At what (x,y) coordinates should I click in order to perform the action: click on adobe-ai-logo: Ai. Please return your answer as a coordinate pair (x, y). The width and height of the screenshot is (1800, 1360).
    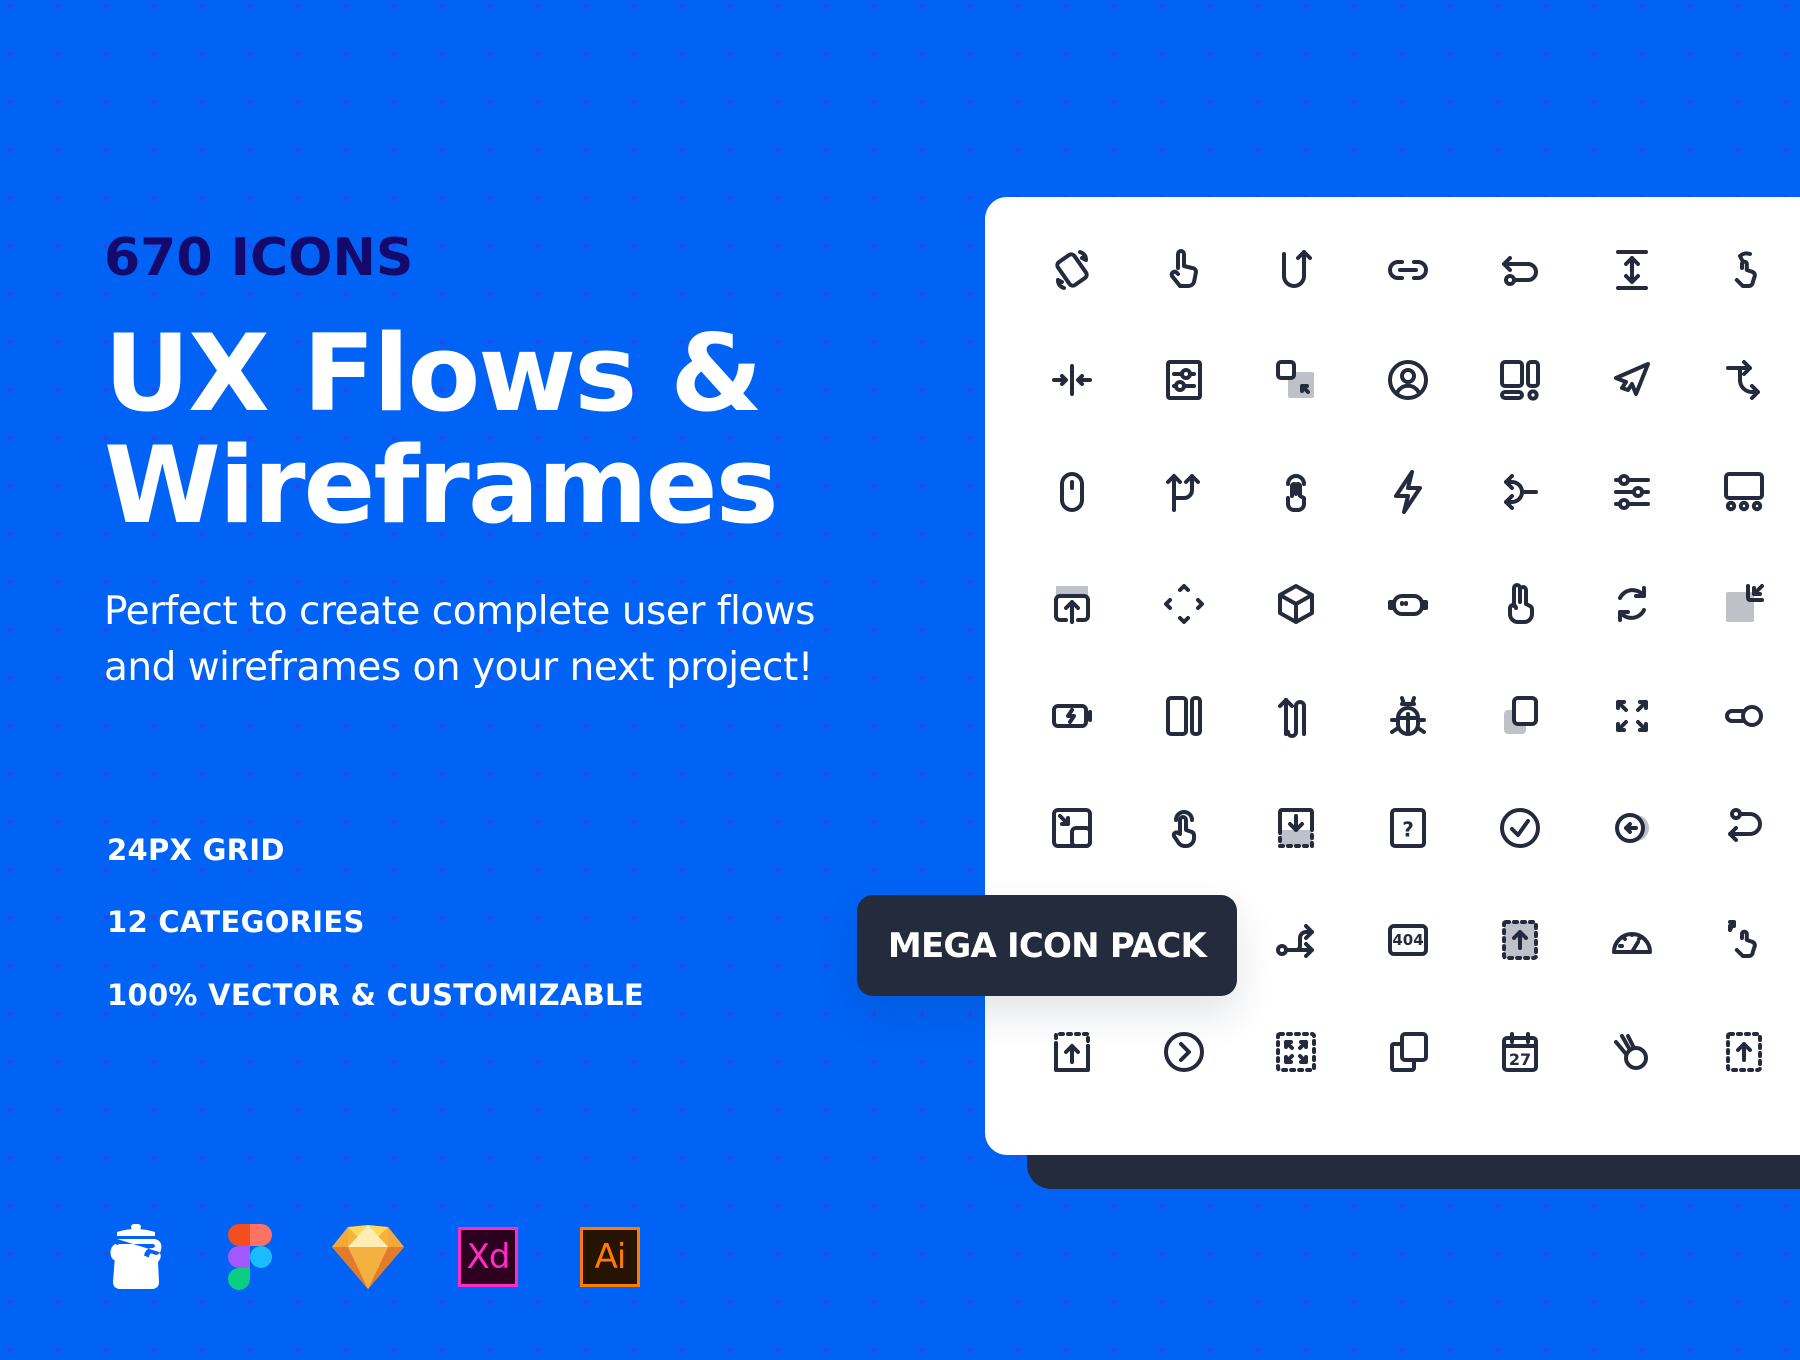
    Looking at the image, I should click on (610, 1257).